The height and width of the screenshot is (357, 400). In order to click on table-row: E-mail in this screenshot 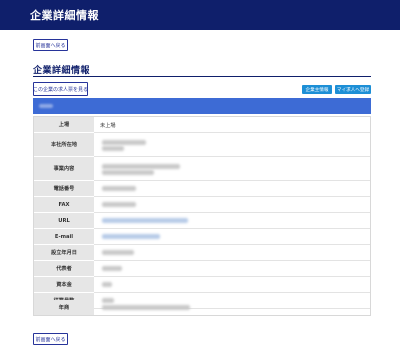, I will do `click(202, 237)`.